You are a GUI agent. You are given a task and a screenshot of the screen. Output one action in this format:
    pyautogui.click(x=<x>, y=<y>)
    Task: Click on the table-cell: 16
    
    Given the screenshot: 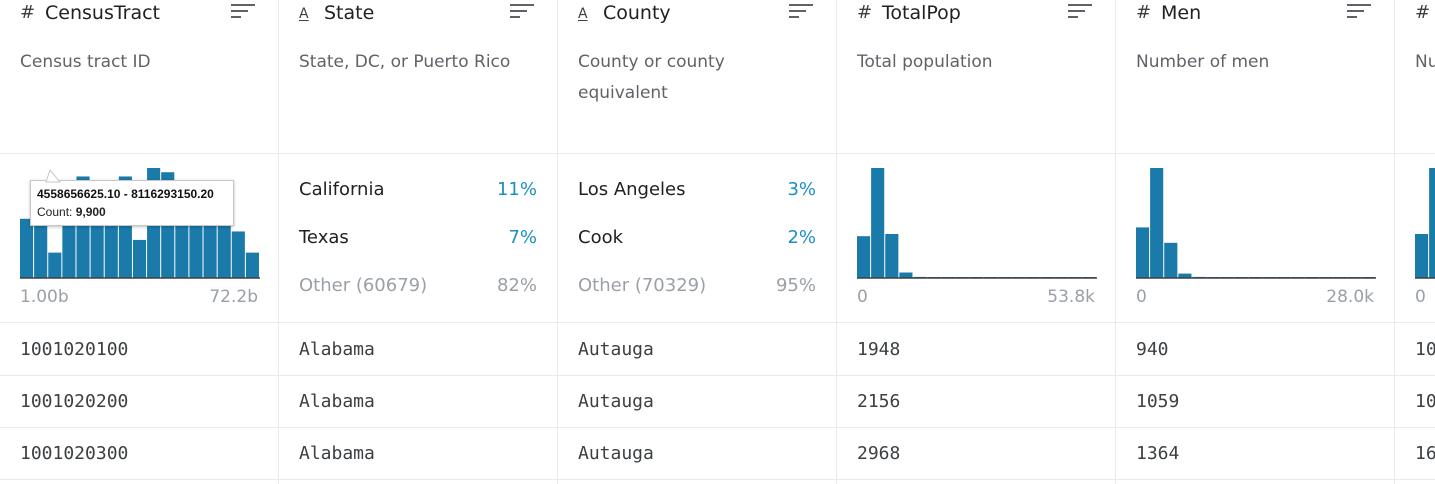 What is the action you would take?
    pyautogui.click(x=1425, y=454)
    